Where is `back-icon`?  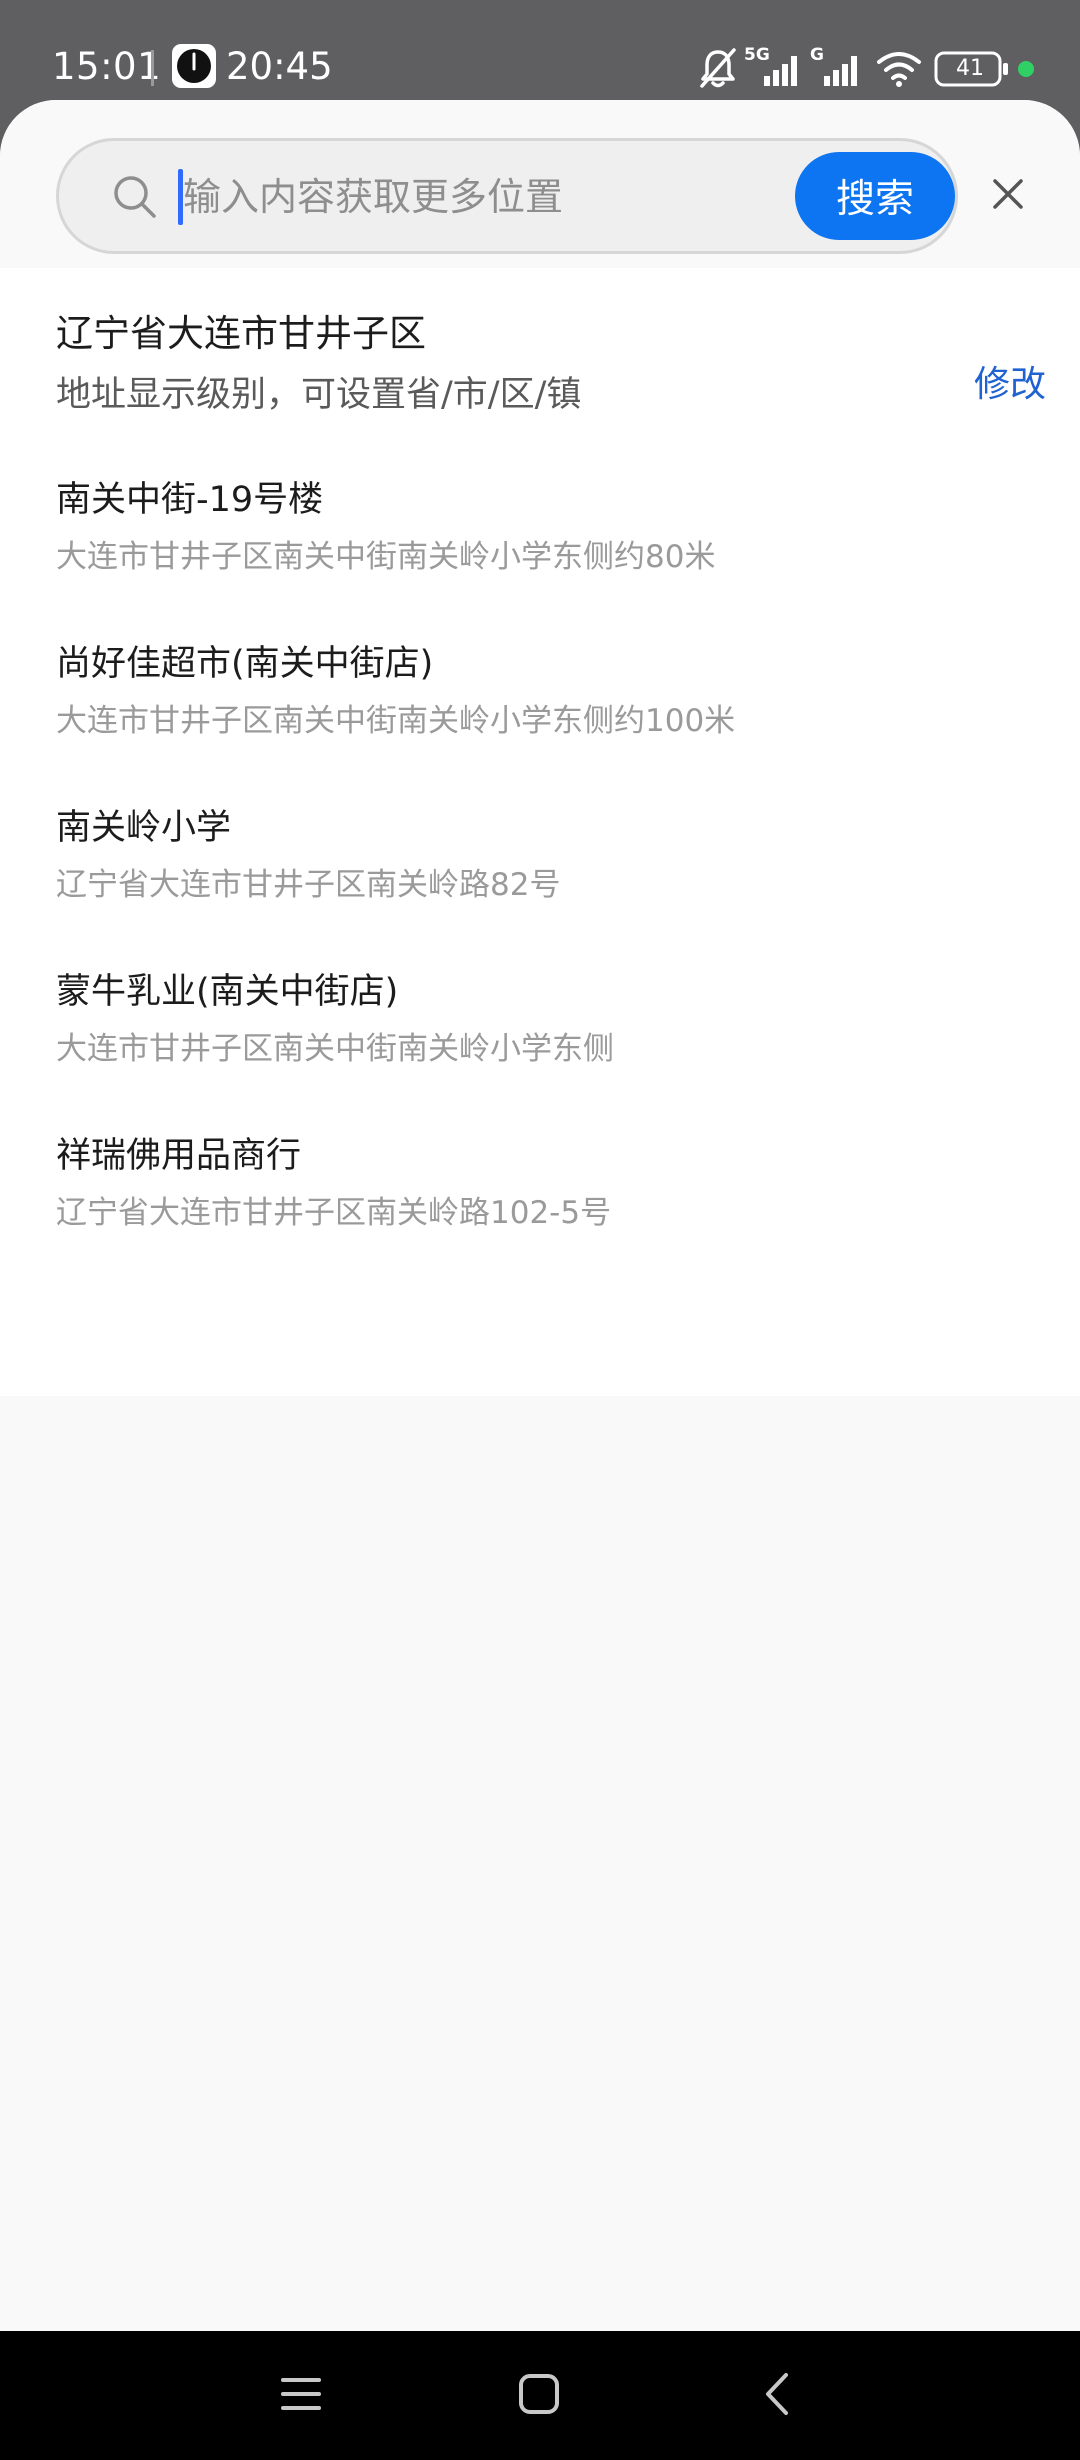 back-icon is located at coordinates (777, 2396).